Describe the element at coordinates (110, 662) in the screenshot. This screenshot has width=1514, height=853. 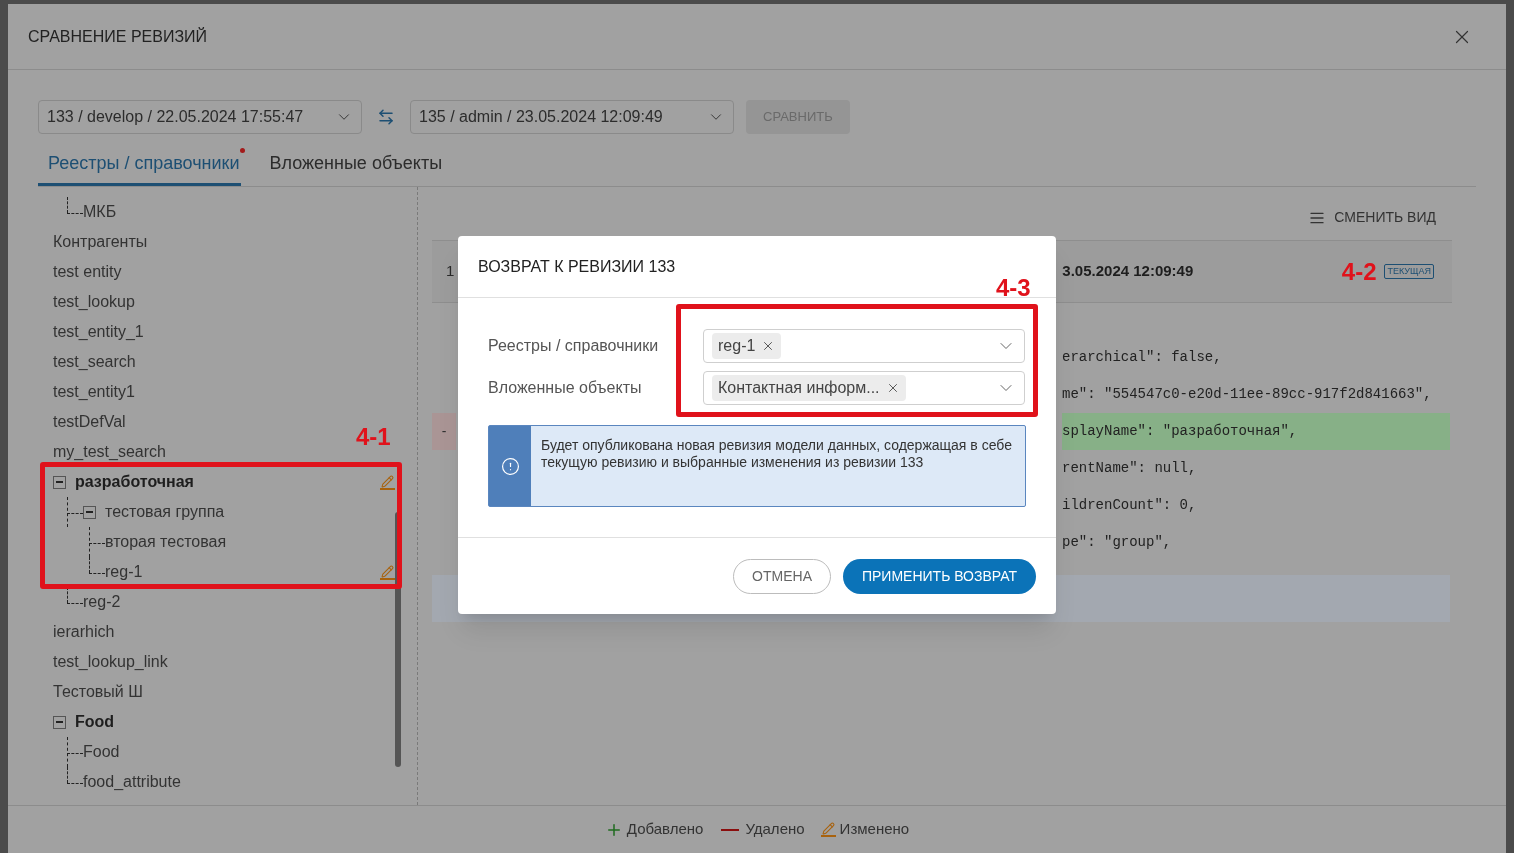
I see `tree-item: test_lookup_link` at that location.